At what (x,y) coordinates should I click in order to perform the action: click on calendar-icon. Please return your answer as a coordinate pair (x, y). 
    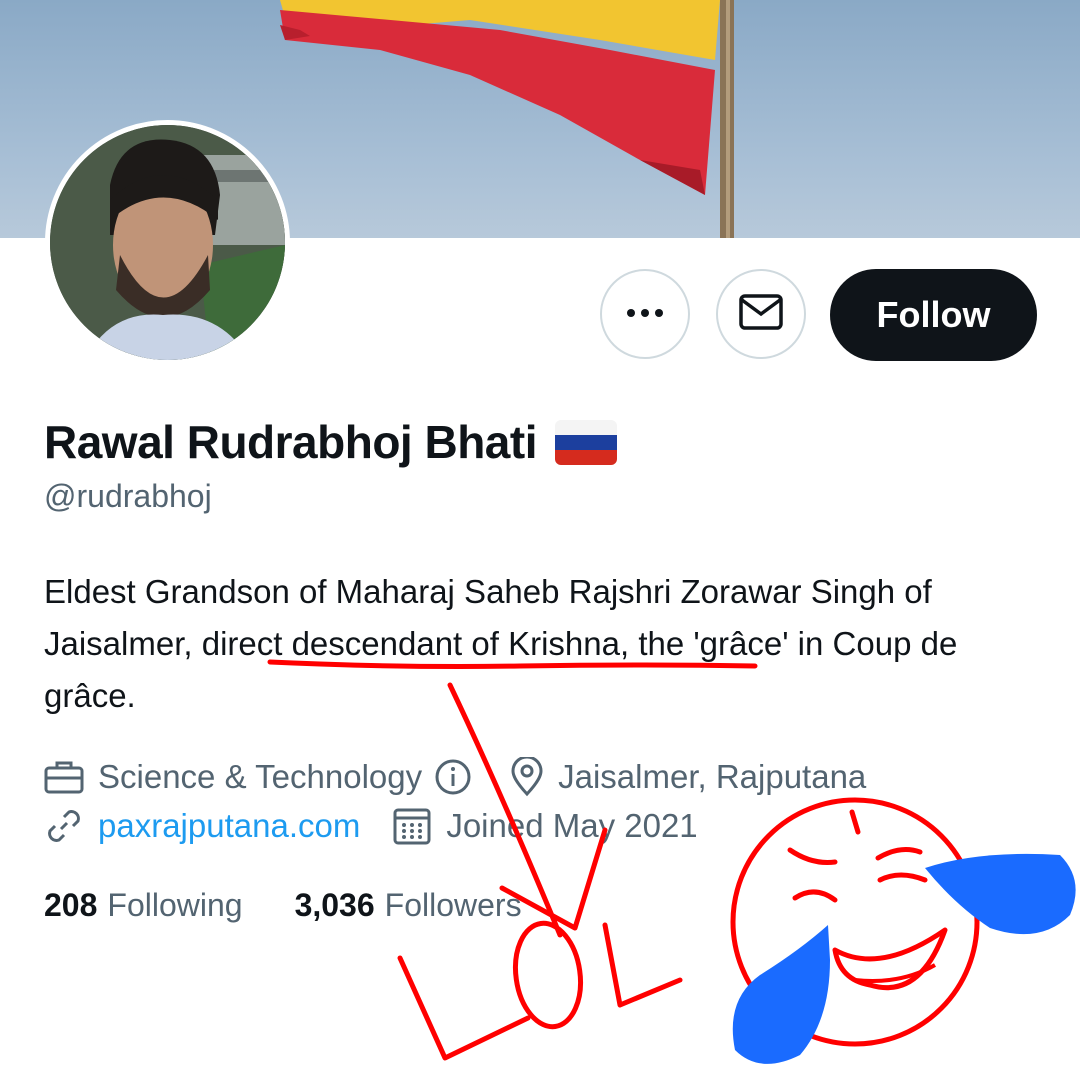
    Looking at the image, I should click on (412, 826).